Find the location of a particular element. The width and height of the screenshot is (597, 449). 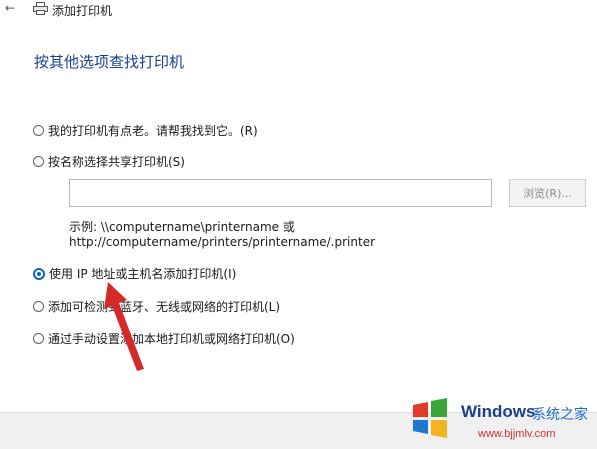

option-ip-hostname-label: 使用 IP 地址或主机名添加打印机(I) is located at coordinates (143, 274).